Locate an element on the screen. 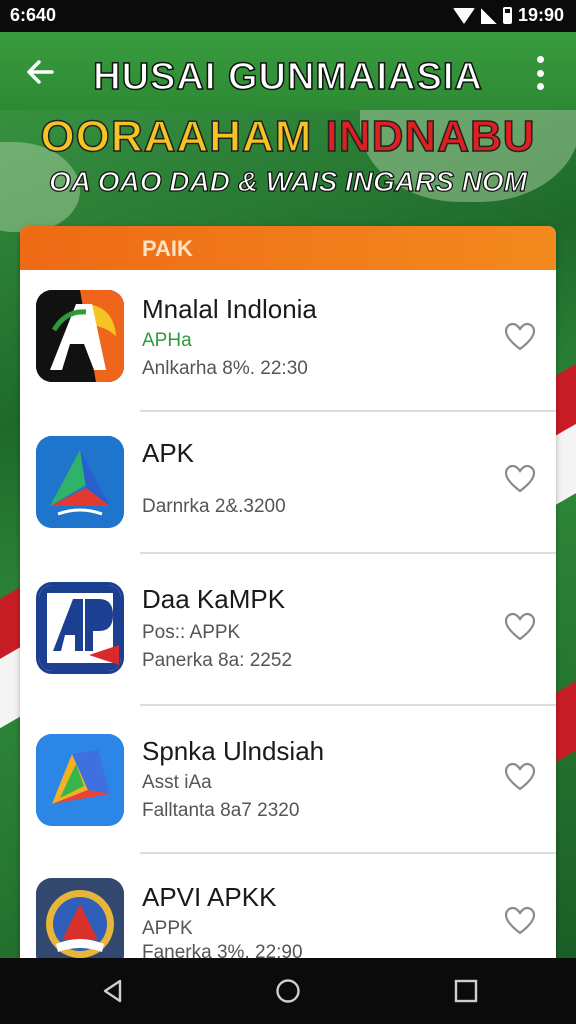  item-subtitle: Pos:: APPK is located at coordinates (191, 632).